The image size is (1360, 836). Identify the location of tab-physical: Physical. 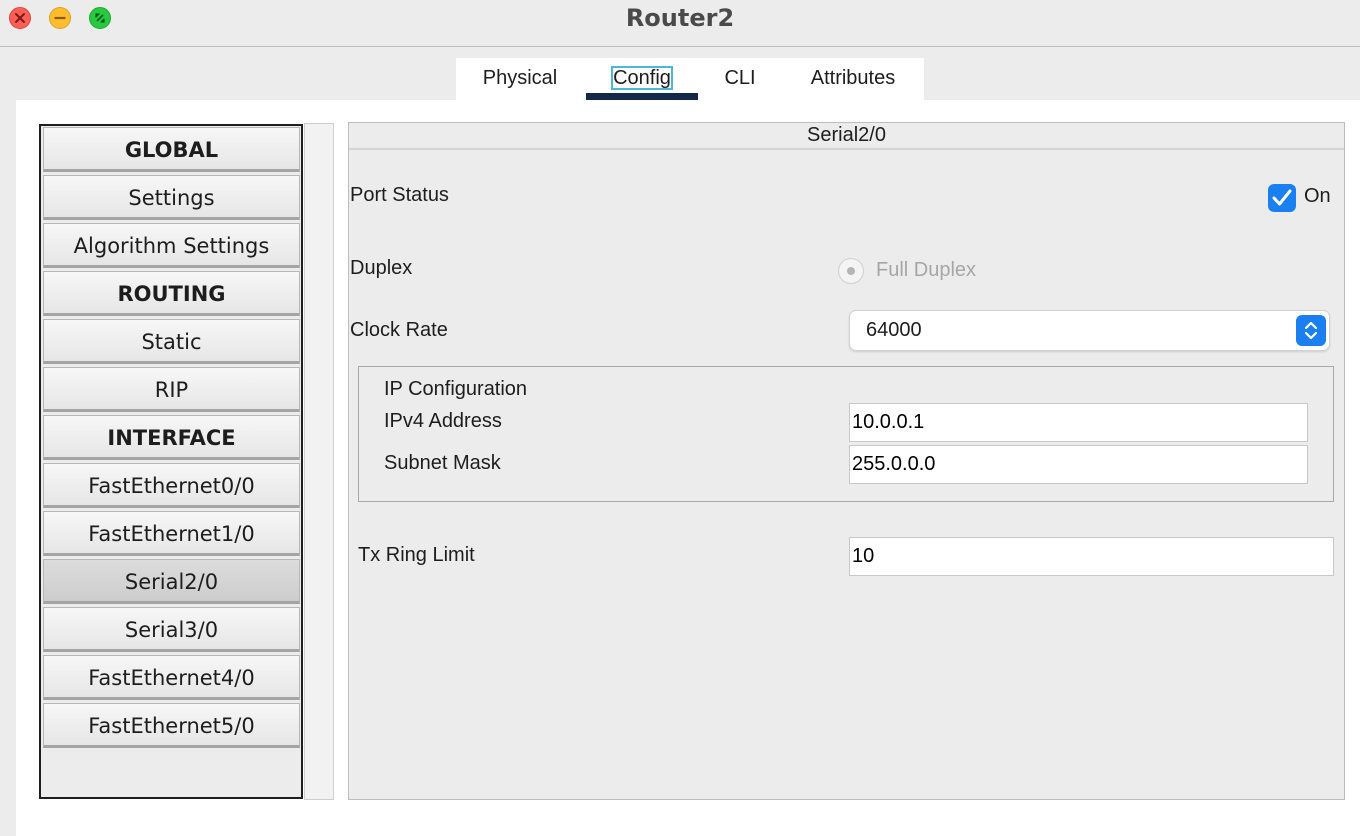
(520, 79).